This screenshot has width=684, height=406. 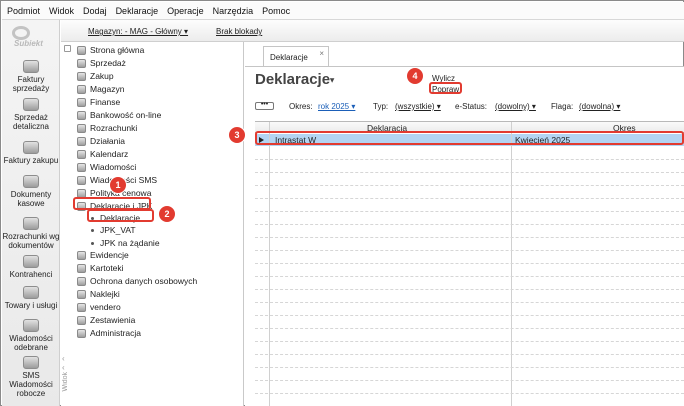 I want to click on tab-label: Deklaracje, so click(x=289, y=57).